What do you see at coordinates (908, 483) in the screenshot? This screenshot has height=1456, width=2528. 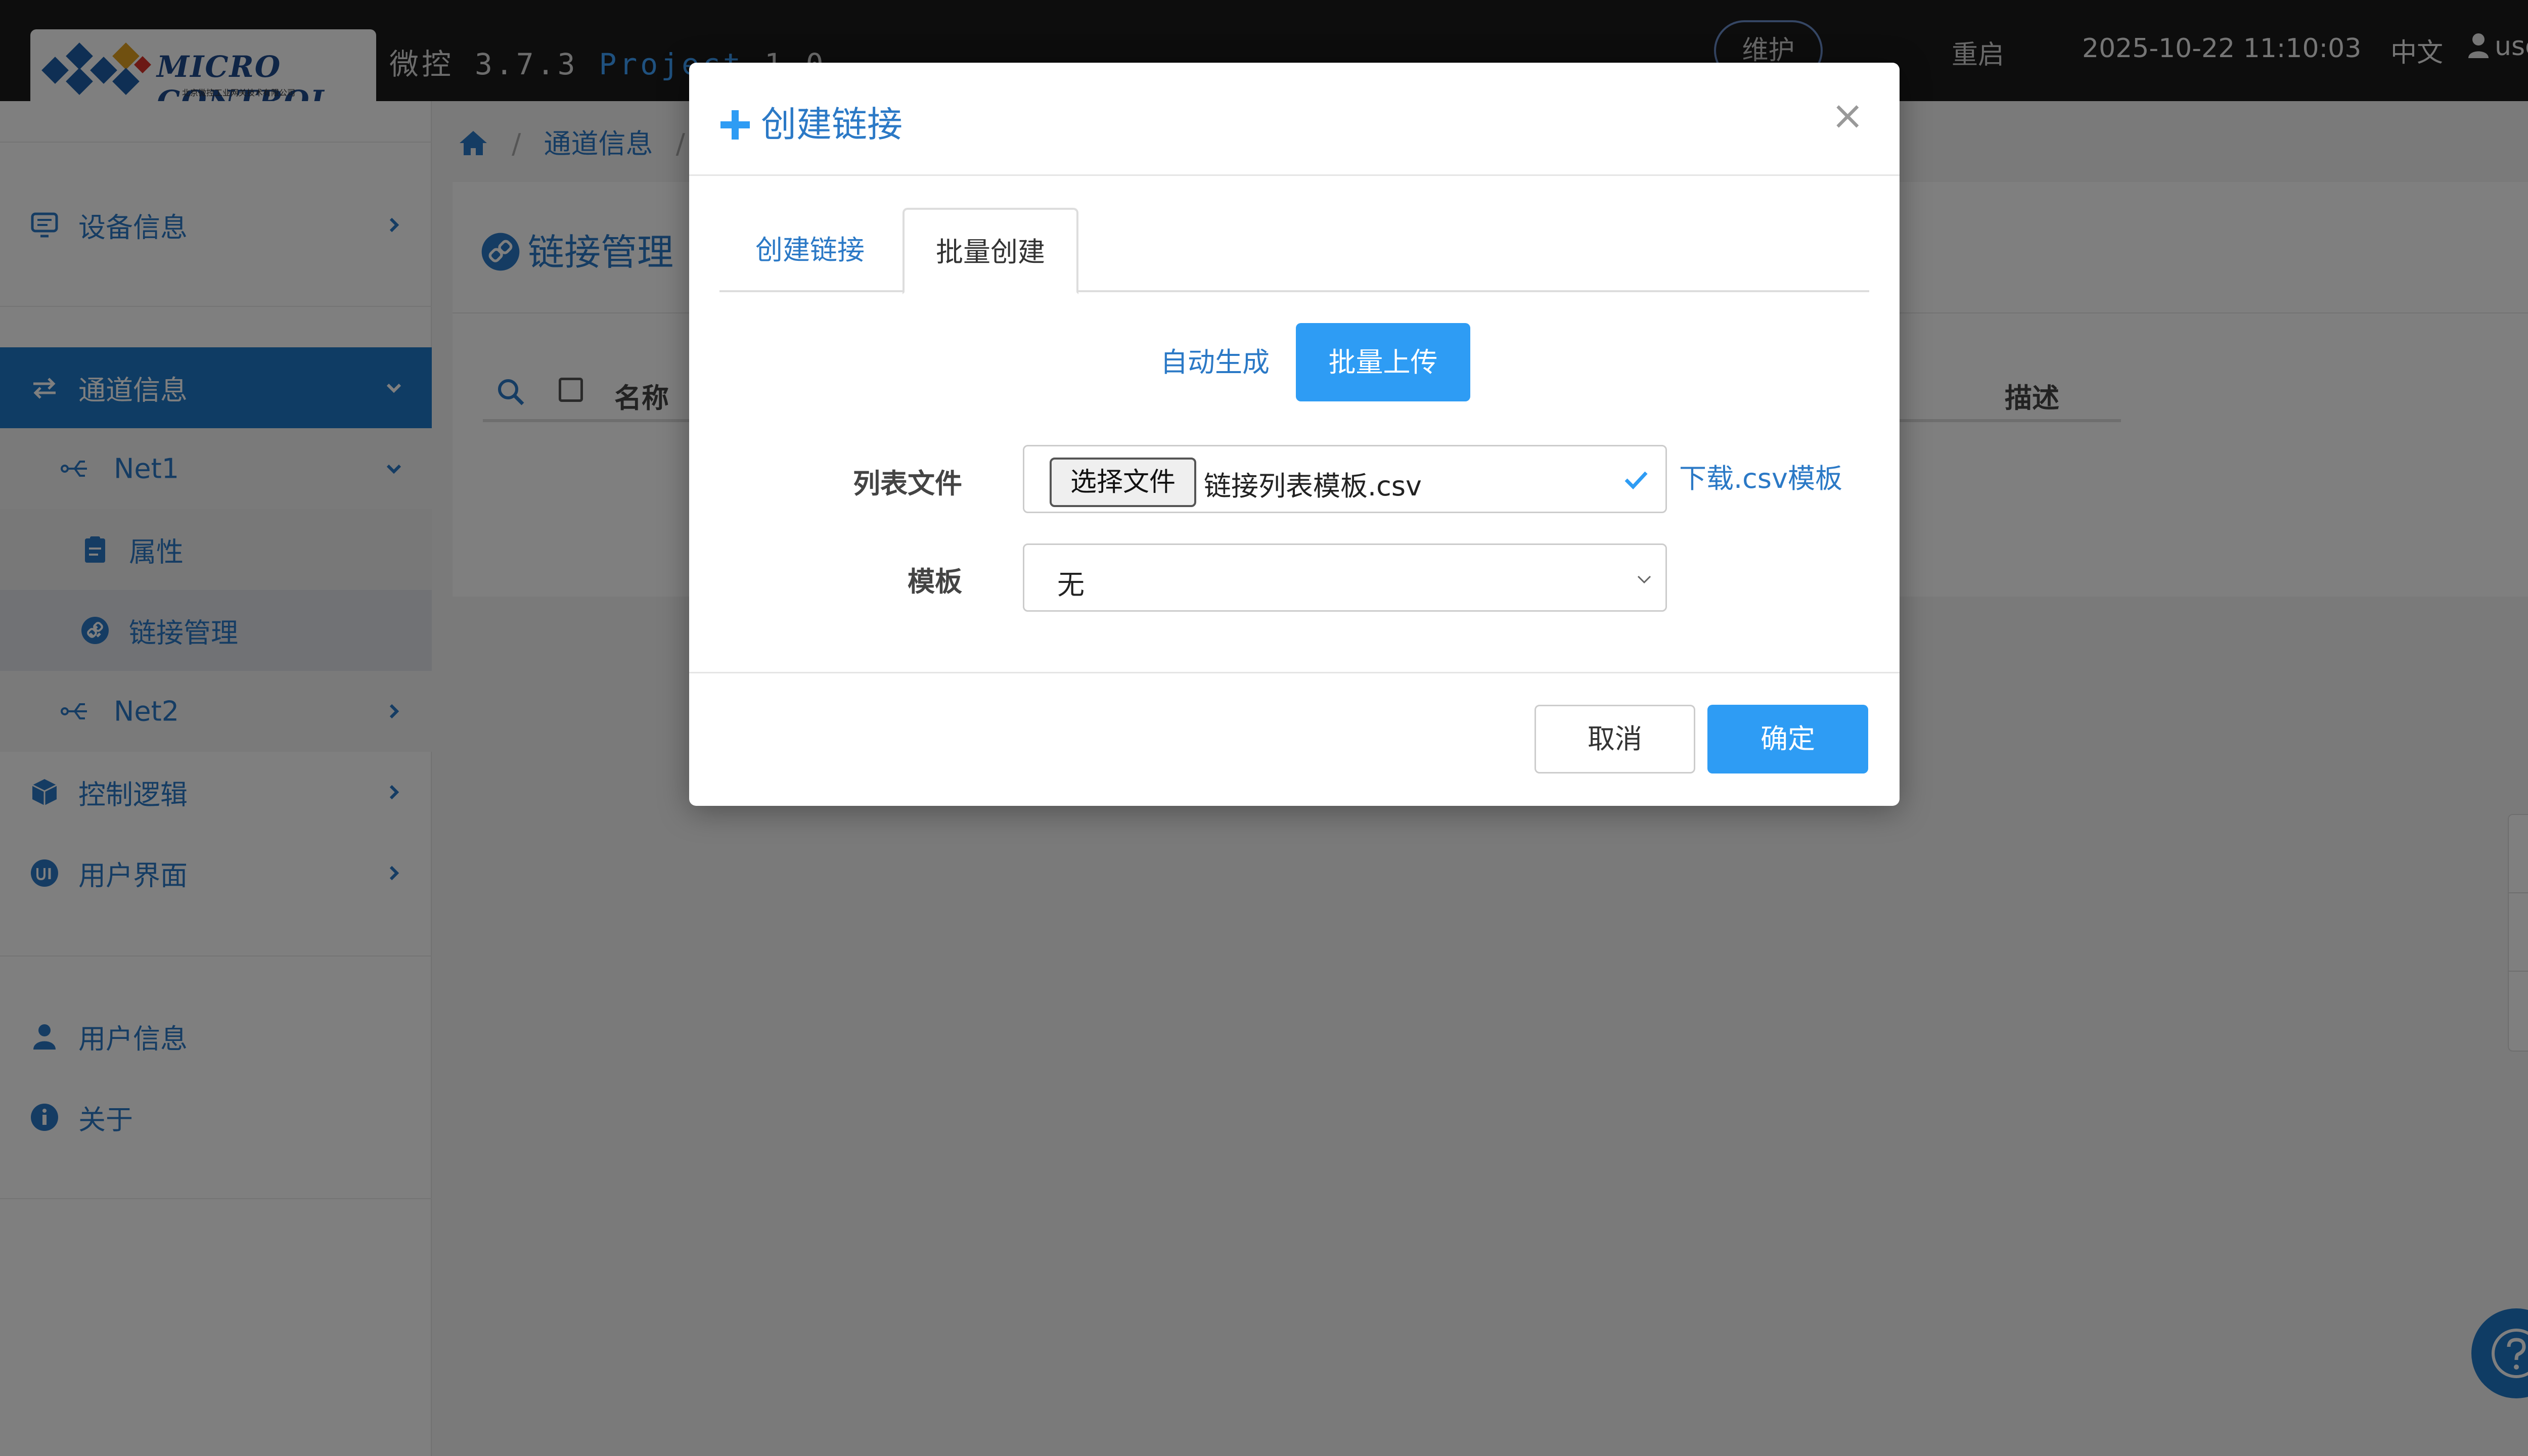 I see `list-file-label: 列表文件` at bounding box center [908, 483].